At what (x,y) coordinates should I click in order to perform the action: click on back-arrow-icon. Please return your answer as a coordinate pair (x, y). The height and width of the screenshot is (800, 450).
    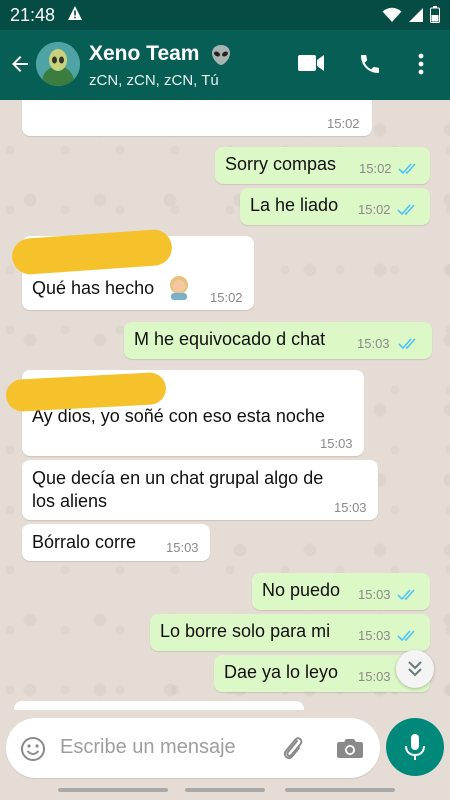
    Looking at the image, I should click on (20, 66).